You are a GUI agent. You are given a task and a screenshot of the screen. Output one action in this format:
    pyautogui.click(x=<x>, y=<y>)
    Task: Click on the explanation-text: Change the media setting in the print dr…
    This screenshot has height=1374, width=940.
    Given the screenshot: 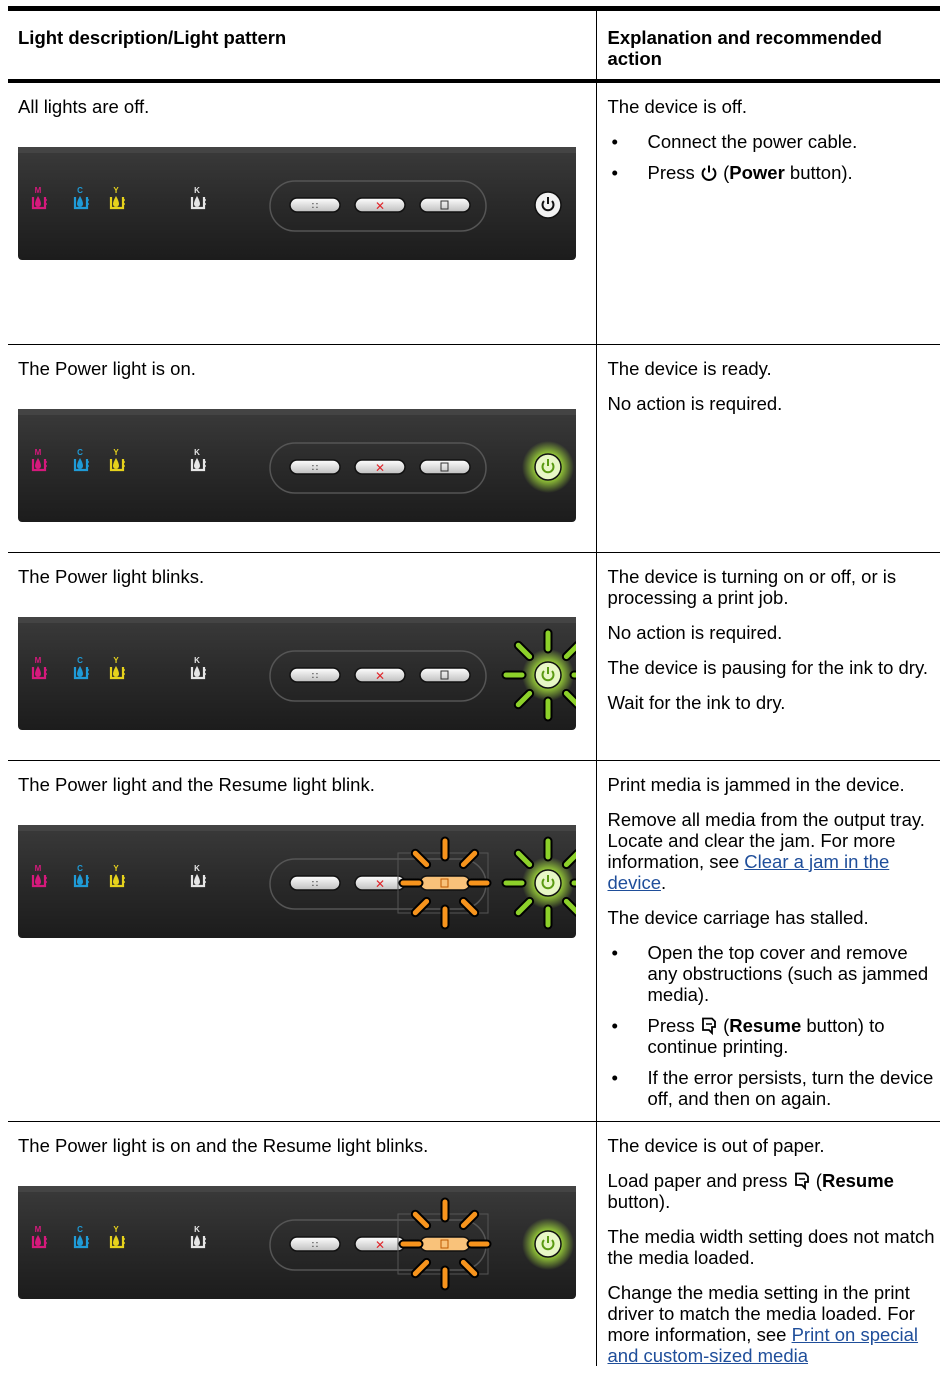 What is the action you would take?
    pyautogui.click(x=763, y=1323)
    